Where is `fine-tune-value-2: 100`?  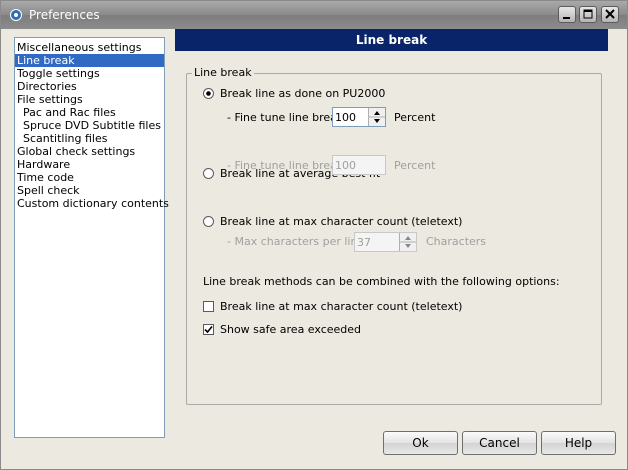 fine-tune-value-2: 100 is located at coordinates (345, 165).